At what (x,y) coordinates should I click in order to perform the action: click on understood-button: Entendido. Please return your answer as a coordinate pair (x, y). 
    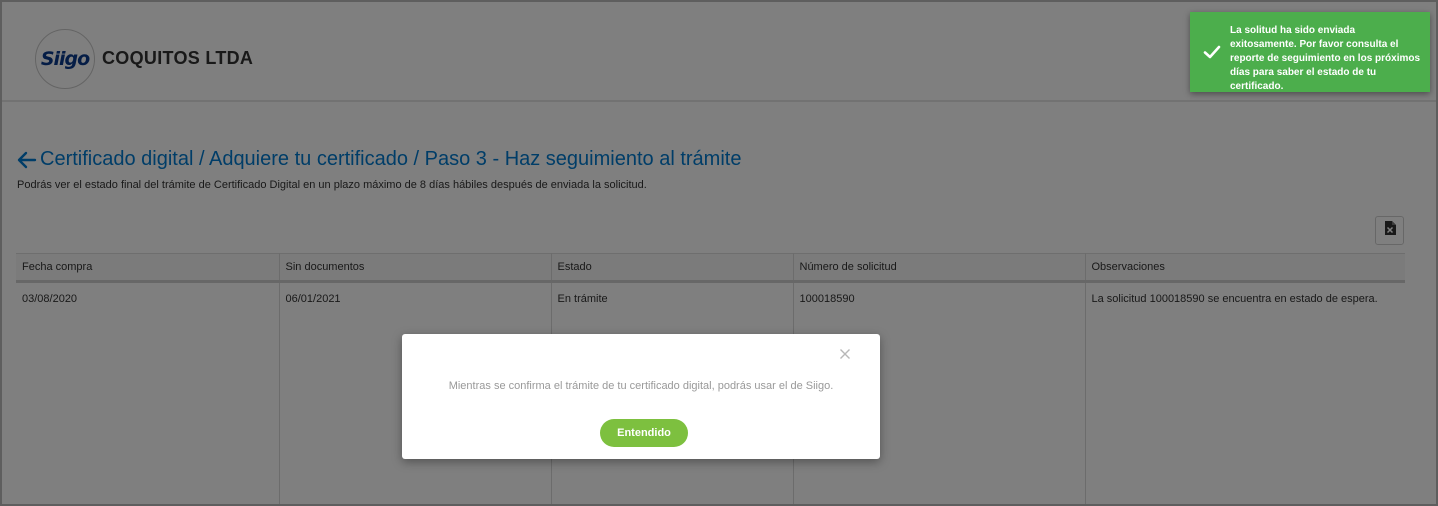
    Looking at the image, I should click on (644, 433).